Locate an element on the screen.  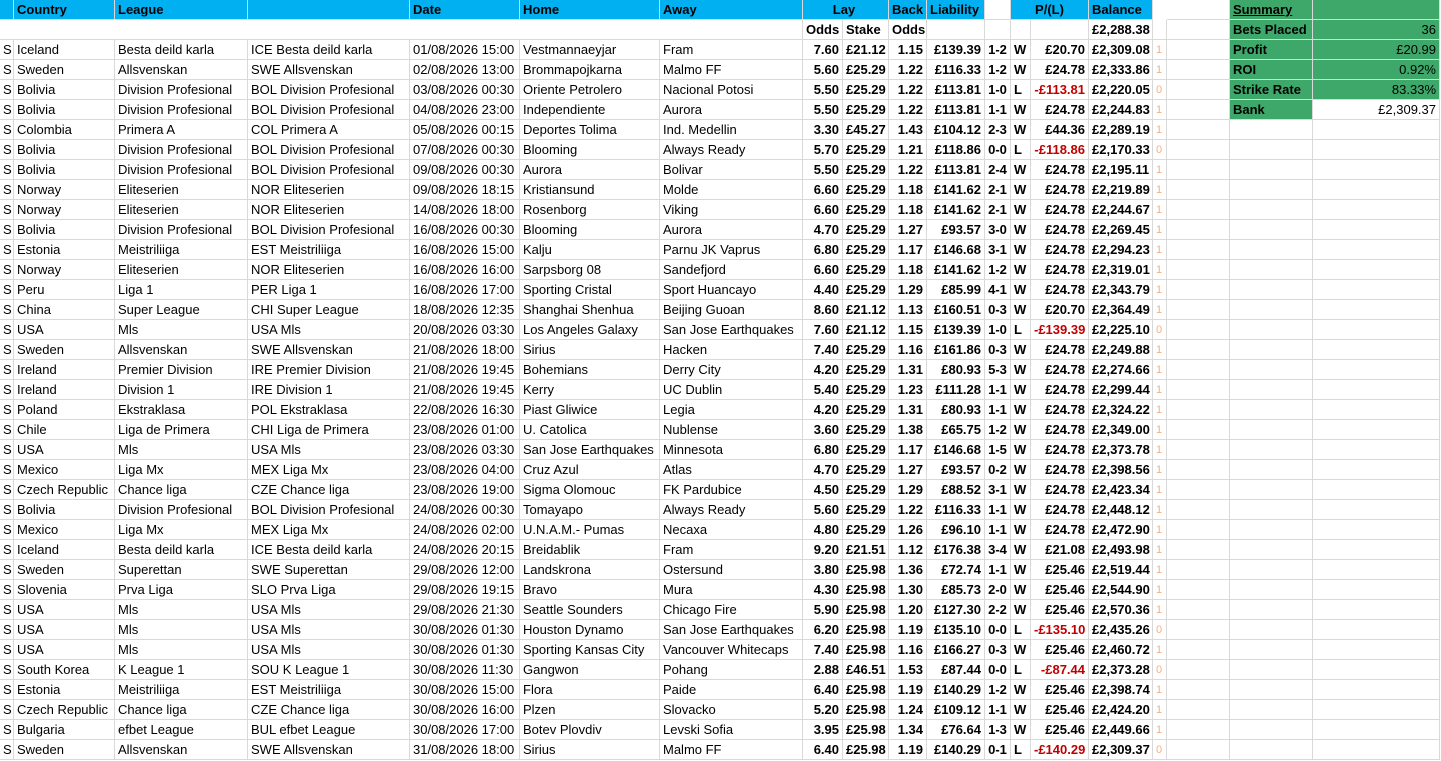
cell-comp: EST Meistriliiga is located at coordinates (329, 690).